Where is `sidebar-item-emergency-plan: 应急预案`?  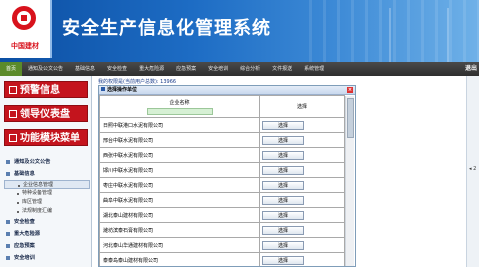
sidebar-item-emergency-plan: 应急预案 is located at coordinates (47, 246).